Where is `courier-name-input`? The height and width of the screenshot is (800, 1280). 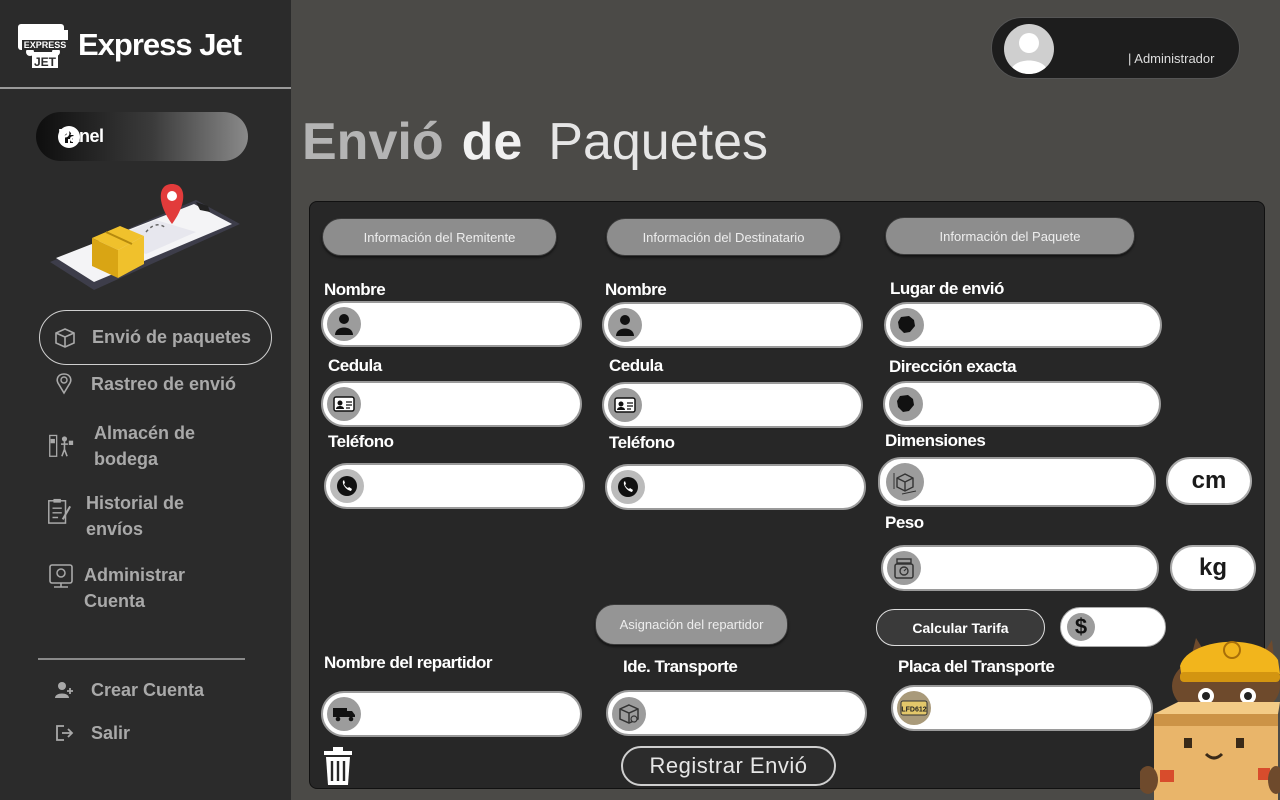 courier-name-input is located at coordinates (469, 714).